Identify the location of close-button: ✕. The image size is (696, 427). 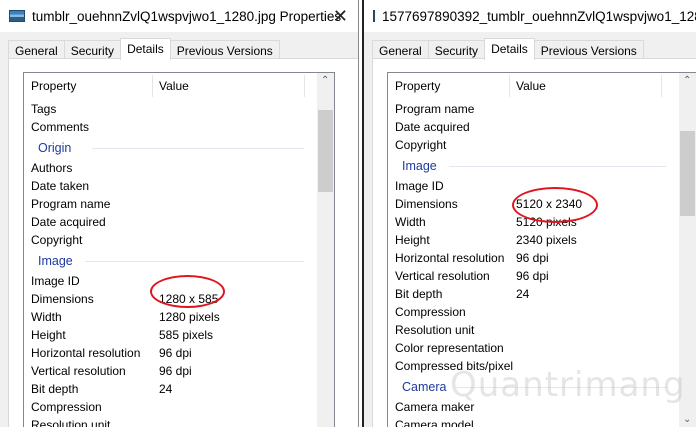
(340, 16).